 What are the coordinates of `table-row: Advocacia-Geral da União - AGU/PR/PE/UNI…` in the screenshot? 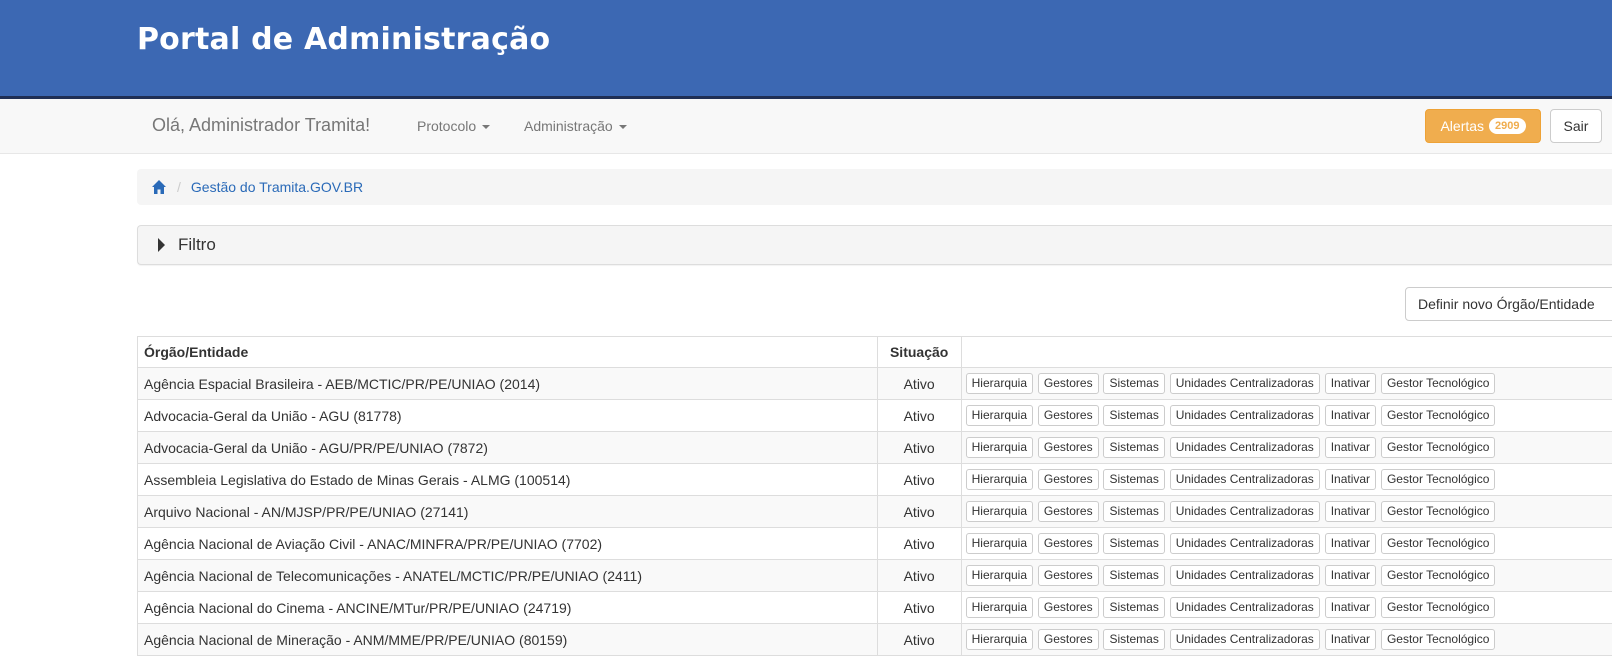 It's located at (874, 447).